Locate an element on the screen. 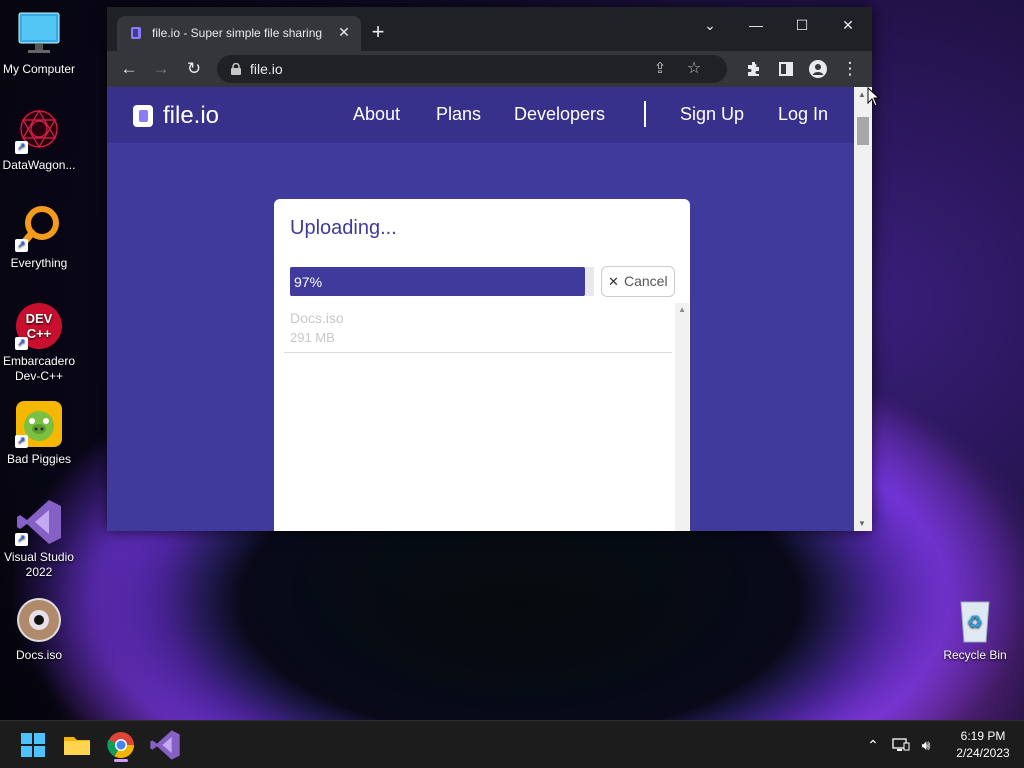 The width and height of the screenshot is (1024, 768). bad-piggies-icon: ↗ is located at coordinates (39, 424).